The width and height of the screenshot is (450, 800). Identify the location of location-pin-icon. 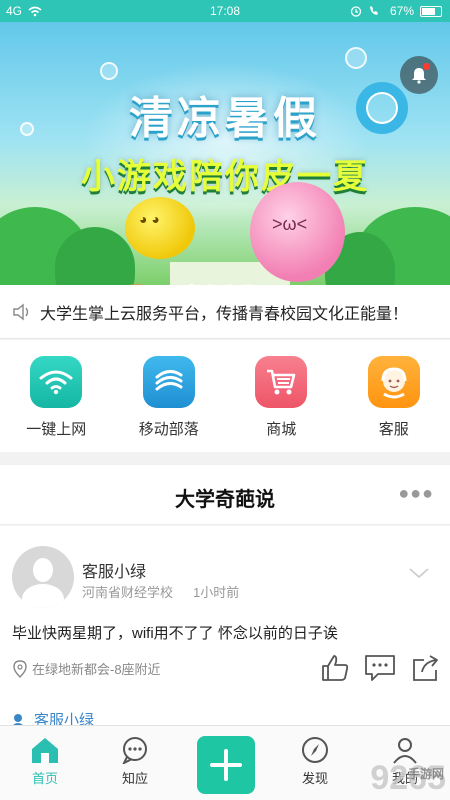
(20, 668).